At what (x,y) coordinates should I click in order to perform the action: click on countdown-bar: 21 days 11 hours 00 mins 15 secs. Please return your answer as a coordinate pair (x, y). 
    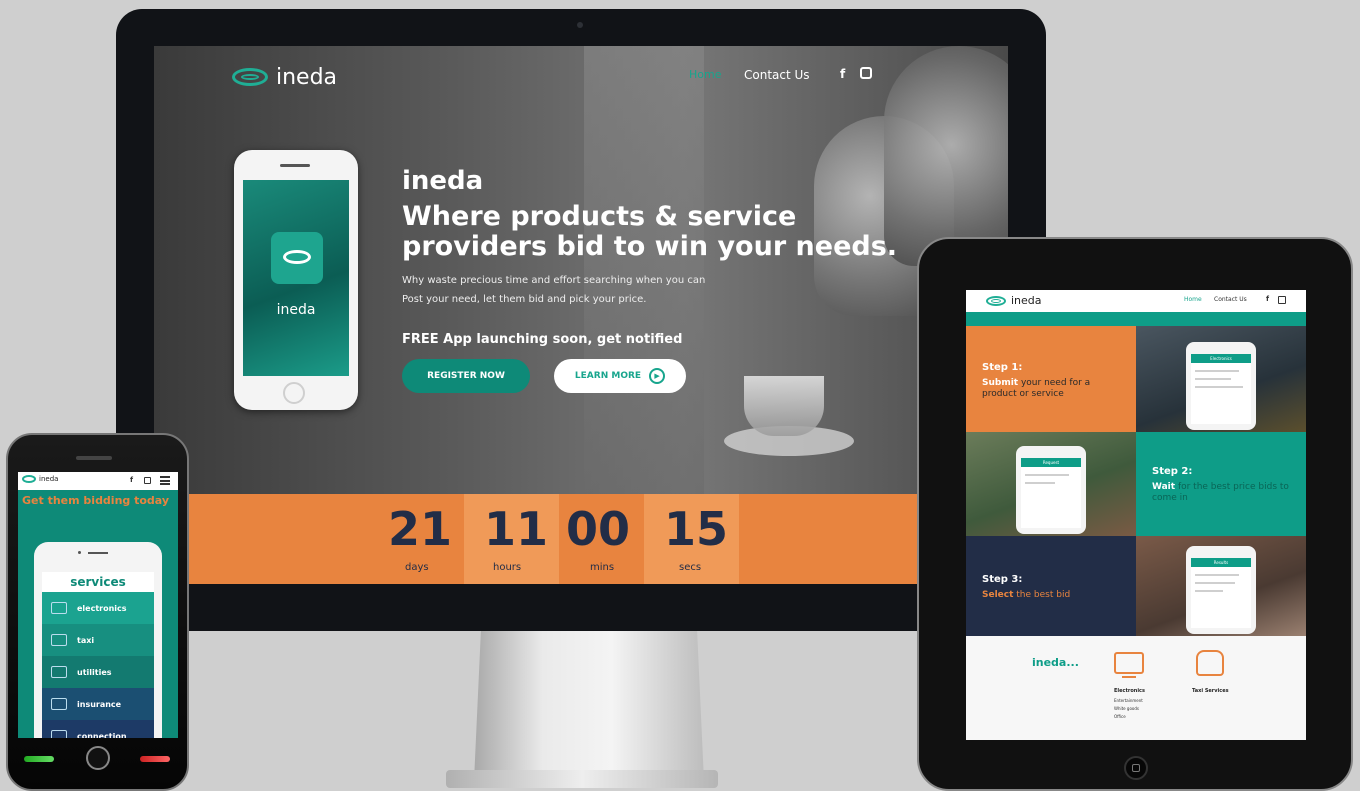
    Looking at the image, I should click on (581, 539).